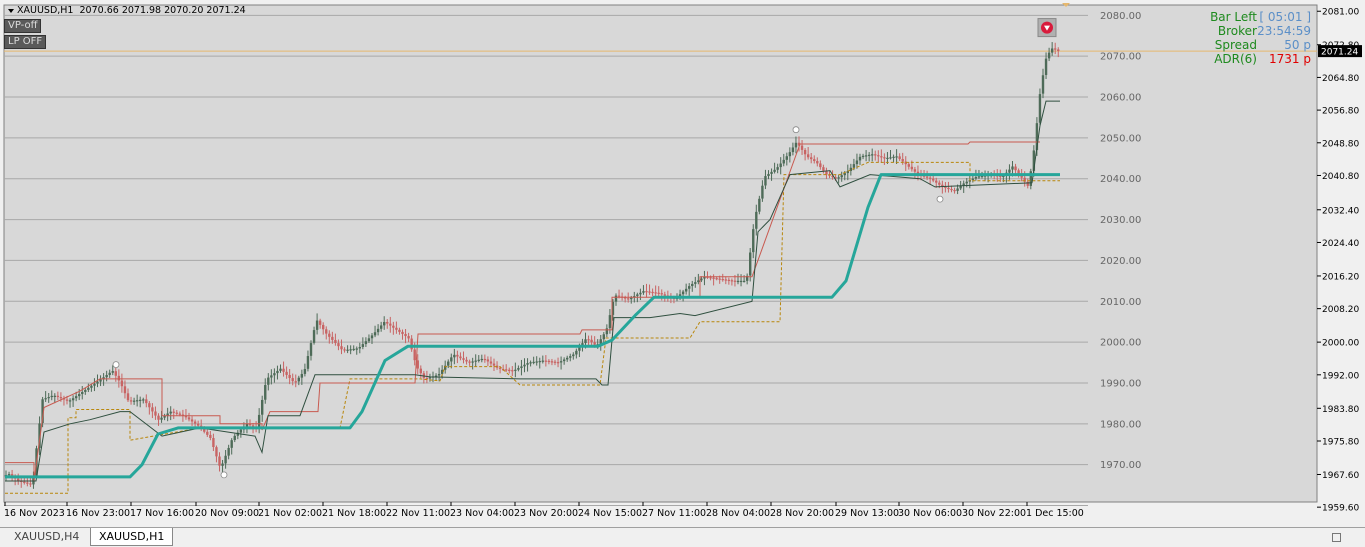  I want to click on tab-xauusd-h1: XAUUSD,H1, so click(132, 537).